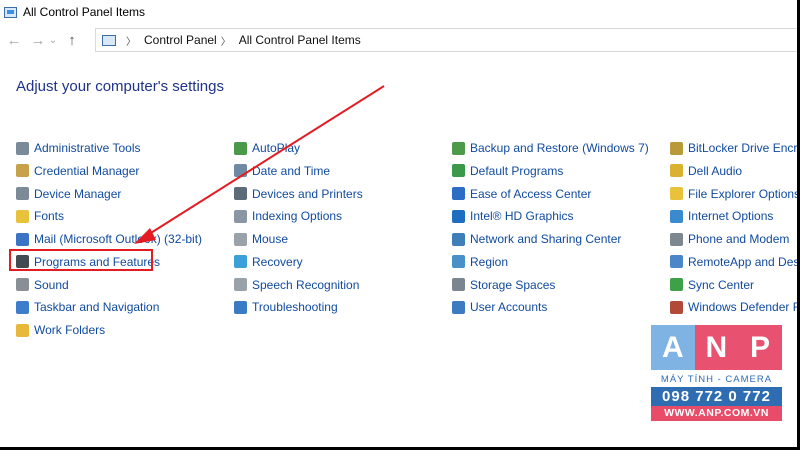 The image size is (800, 450). Describe the element at coordinates (716, 396) in the screenshot. I see `logo-phone: 098 772 0 772` at that location.